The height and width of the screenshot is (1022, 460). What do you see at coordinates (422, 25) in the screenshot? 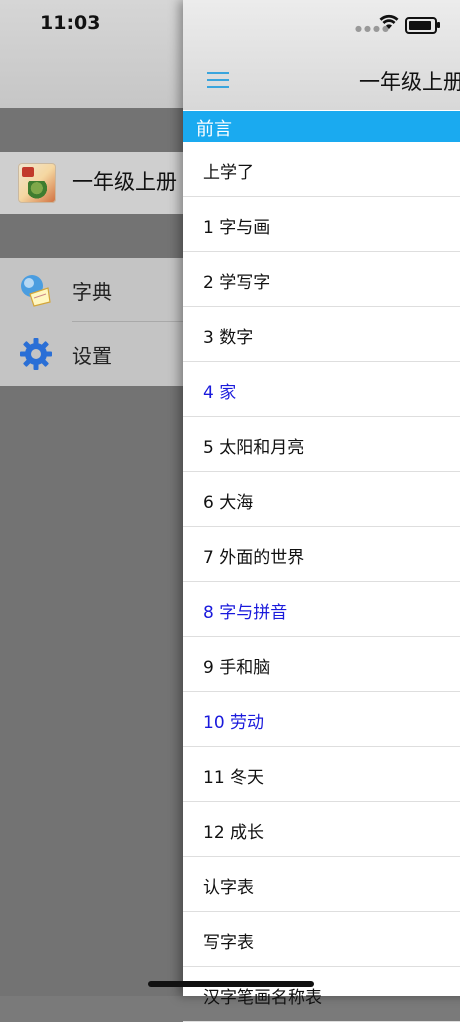
I see `battery-icon` at bounding box center [422, 25].